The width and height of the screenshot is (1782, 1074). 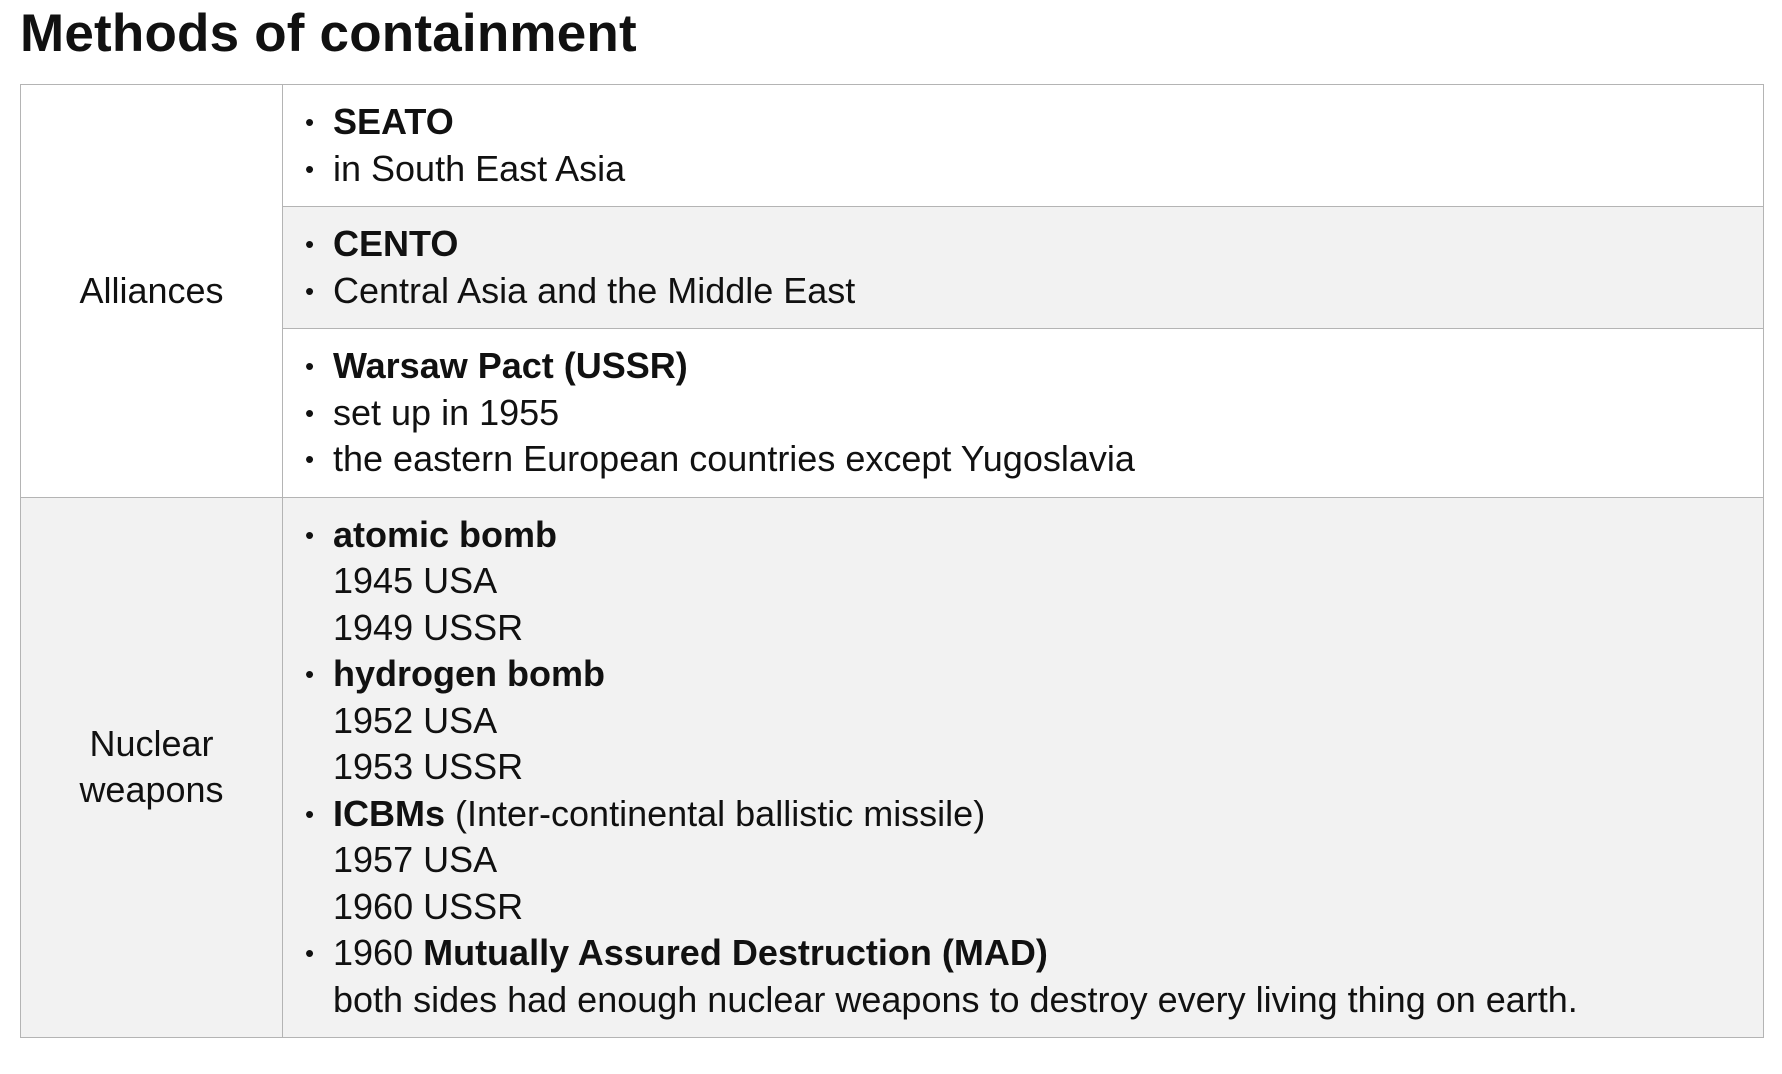 What do you see at coordinates (445, 534) in the screenshot?
I see `atomic-heading: atomic bomb` at bounding box center [445, 534].